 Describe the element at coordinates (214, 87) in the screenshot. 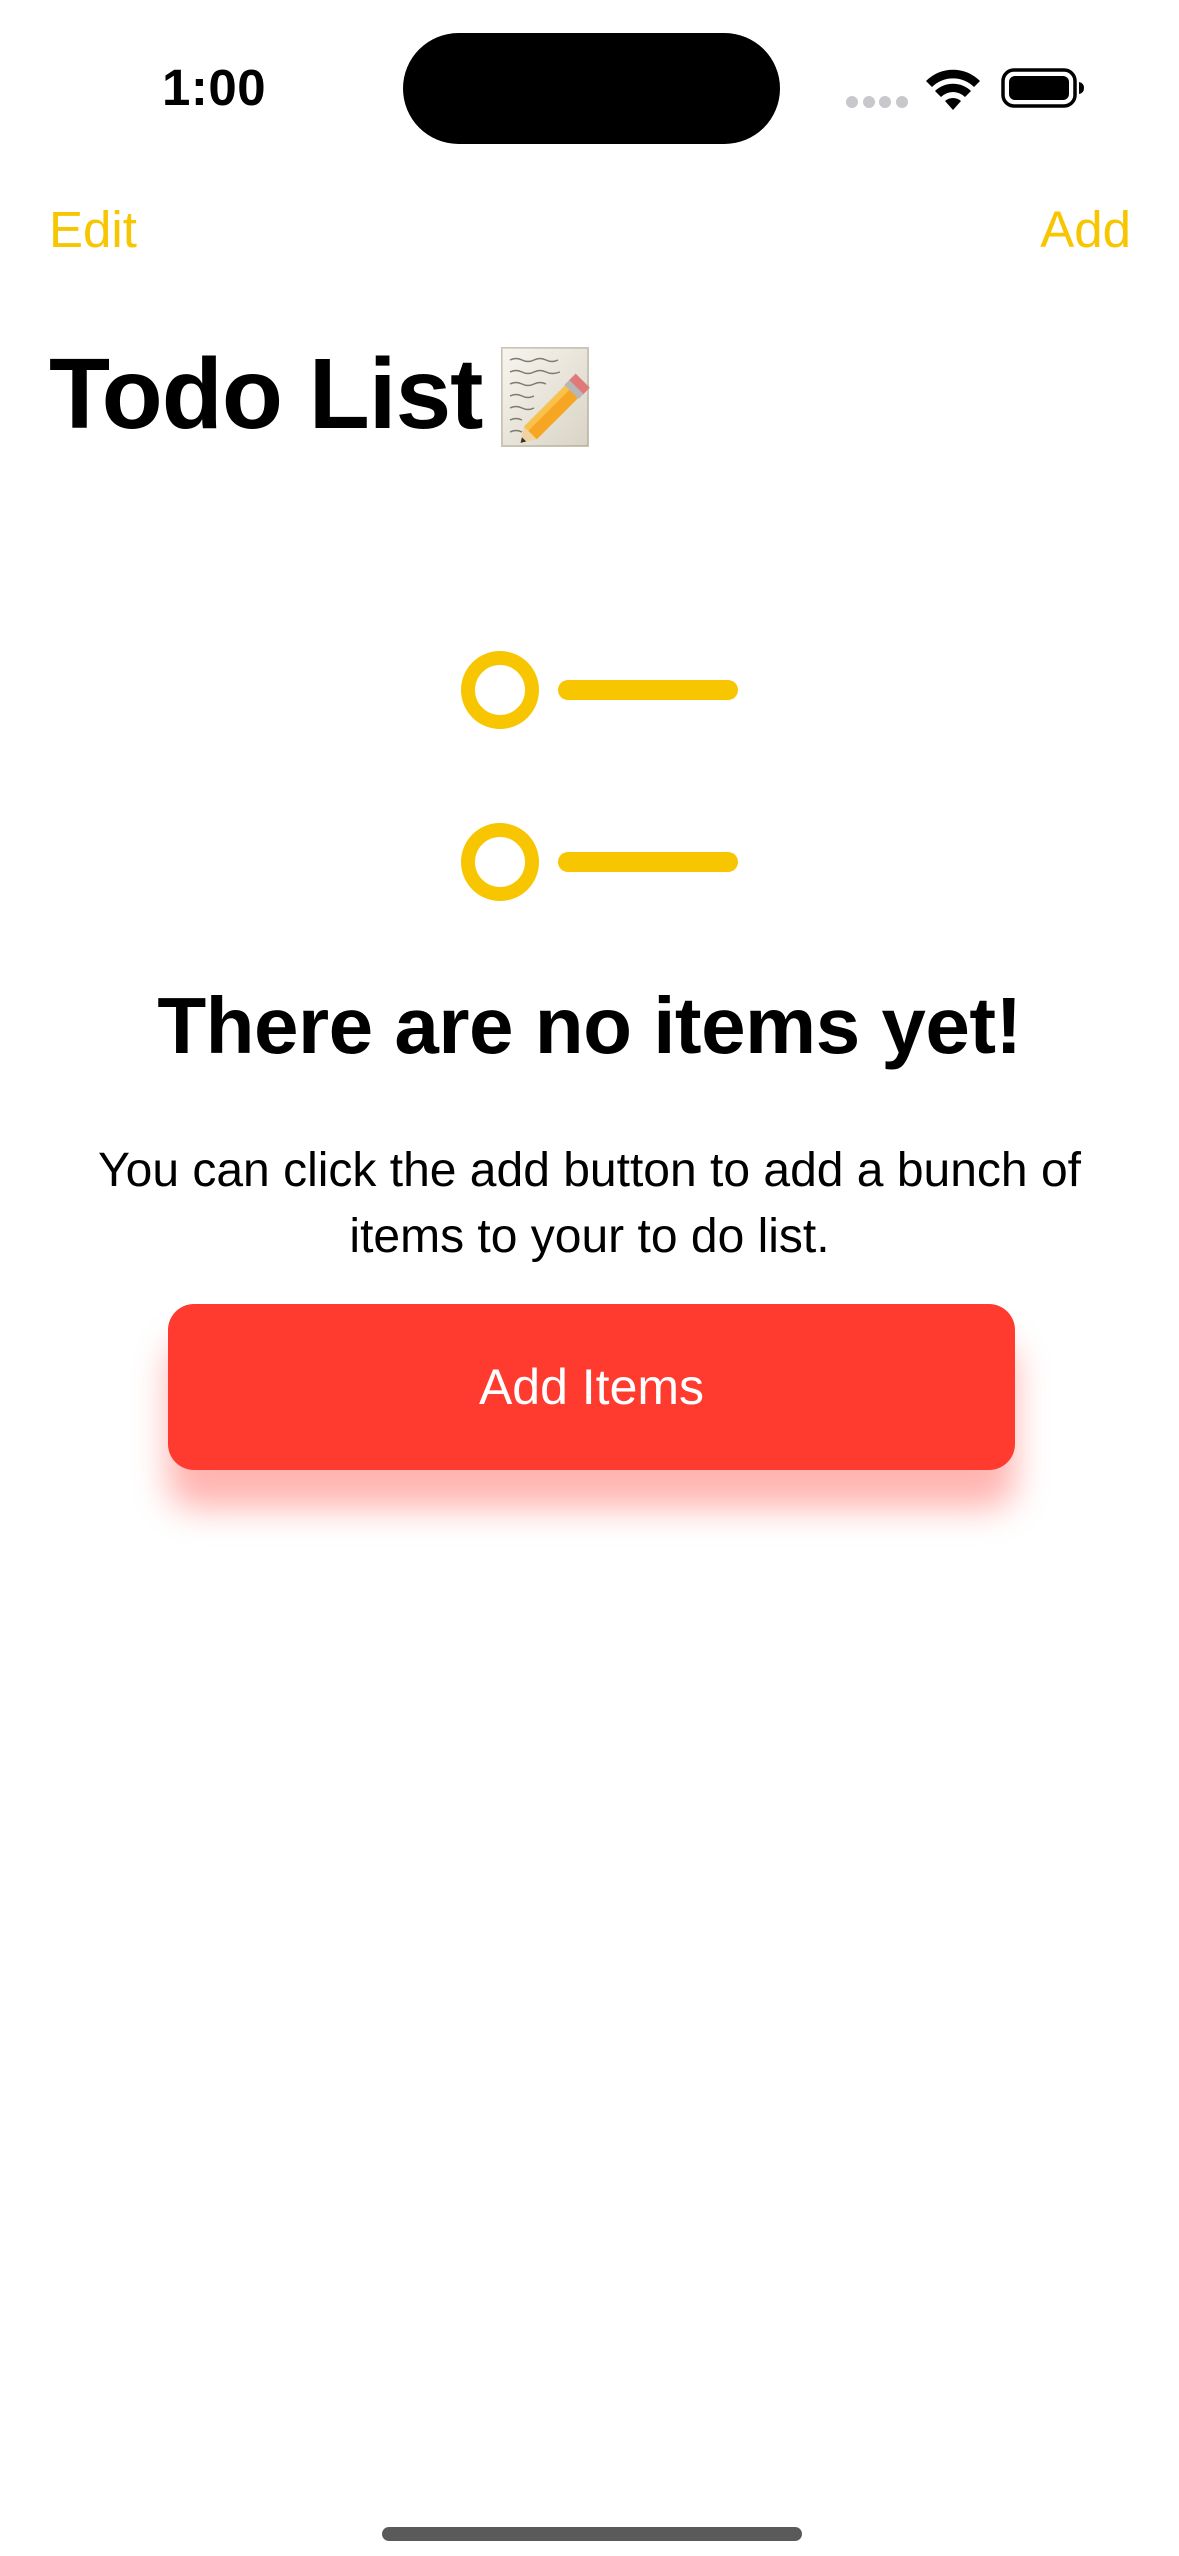

I see `status-time: 1:00` at that location.